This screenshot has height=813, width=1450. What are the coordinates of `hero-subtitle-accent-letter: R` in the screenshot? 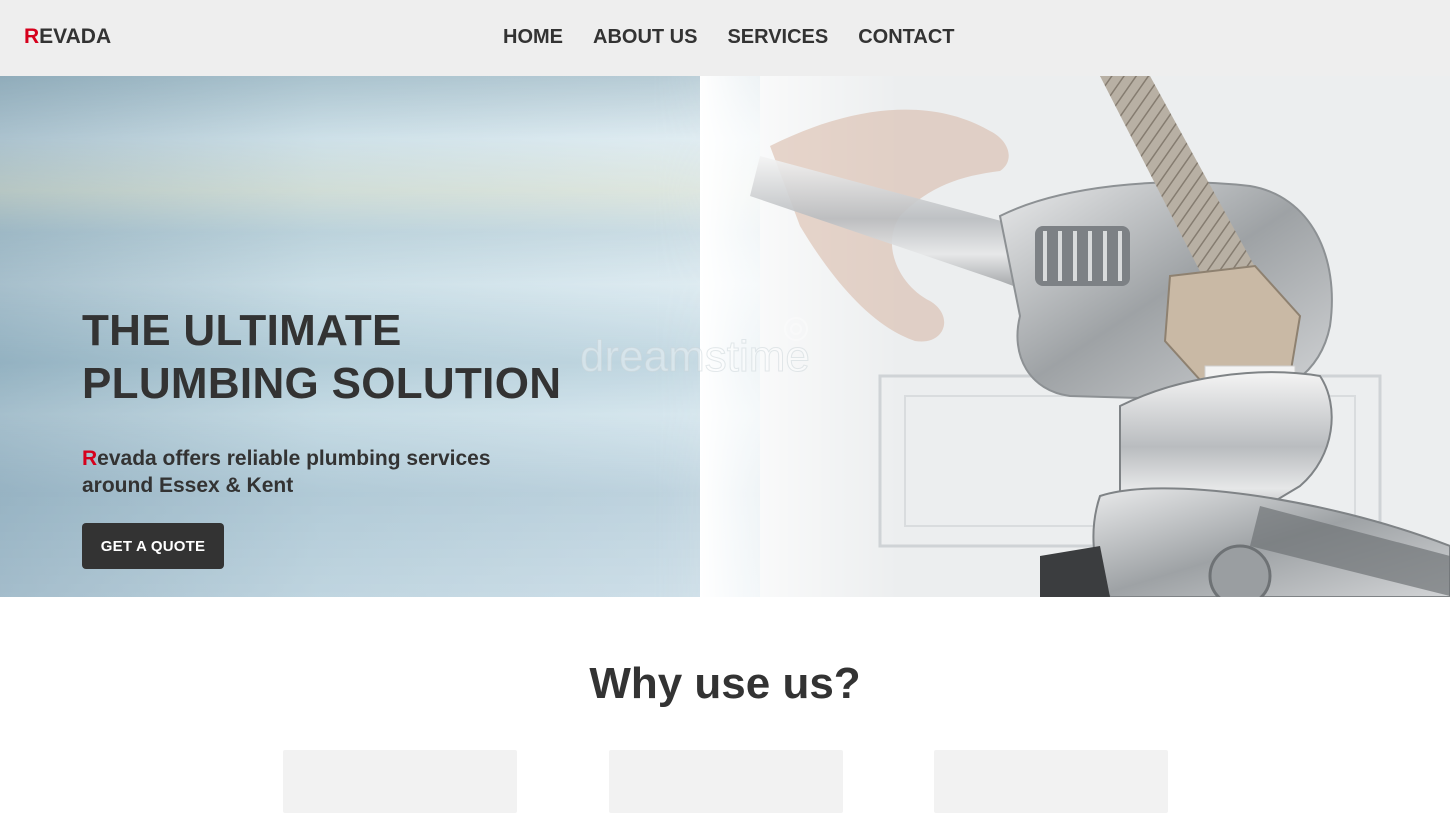 It's located at (90, 458).